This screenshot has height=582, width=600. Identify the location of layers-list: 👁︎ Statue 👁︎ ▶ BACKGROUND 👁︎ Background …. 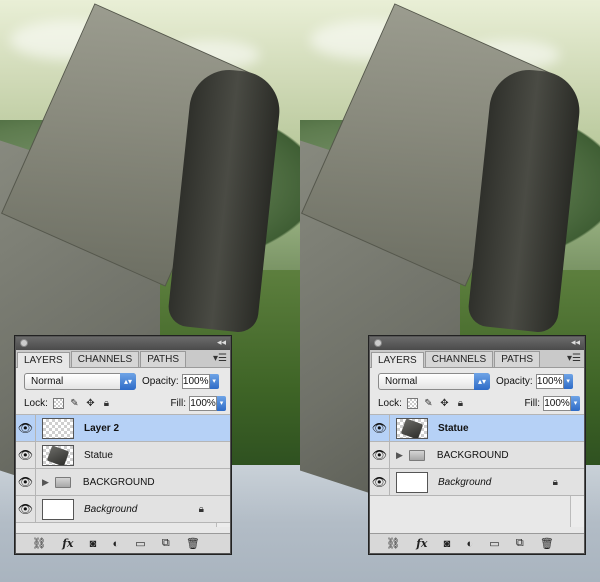
(477, 471).